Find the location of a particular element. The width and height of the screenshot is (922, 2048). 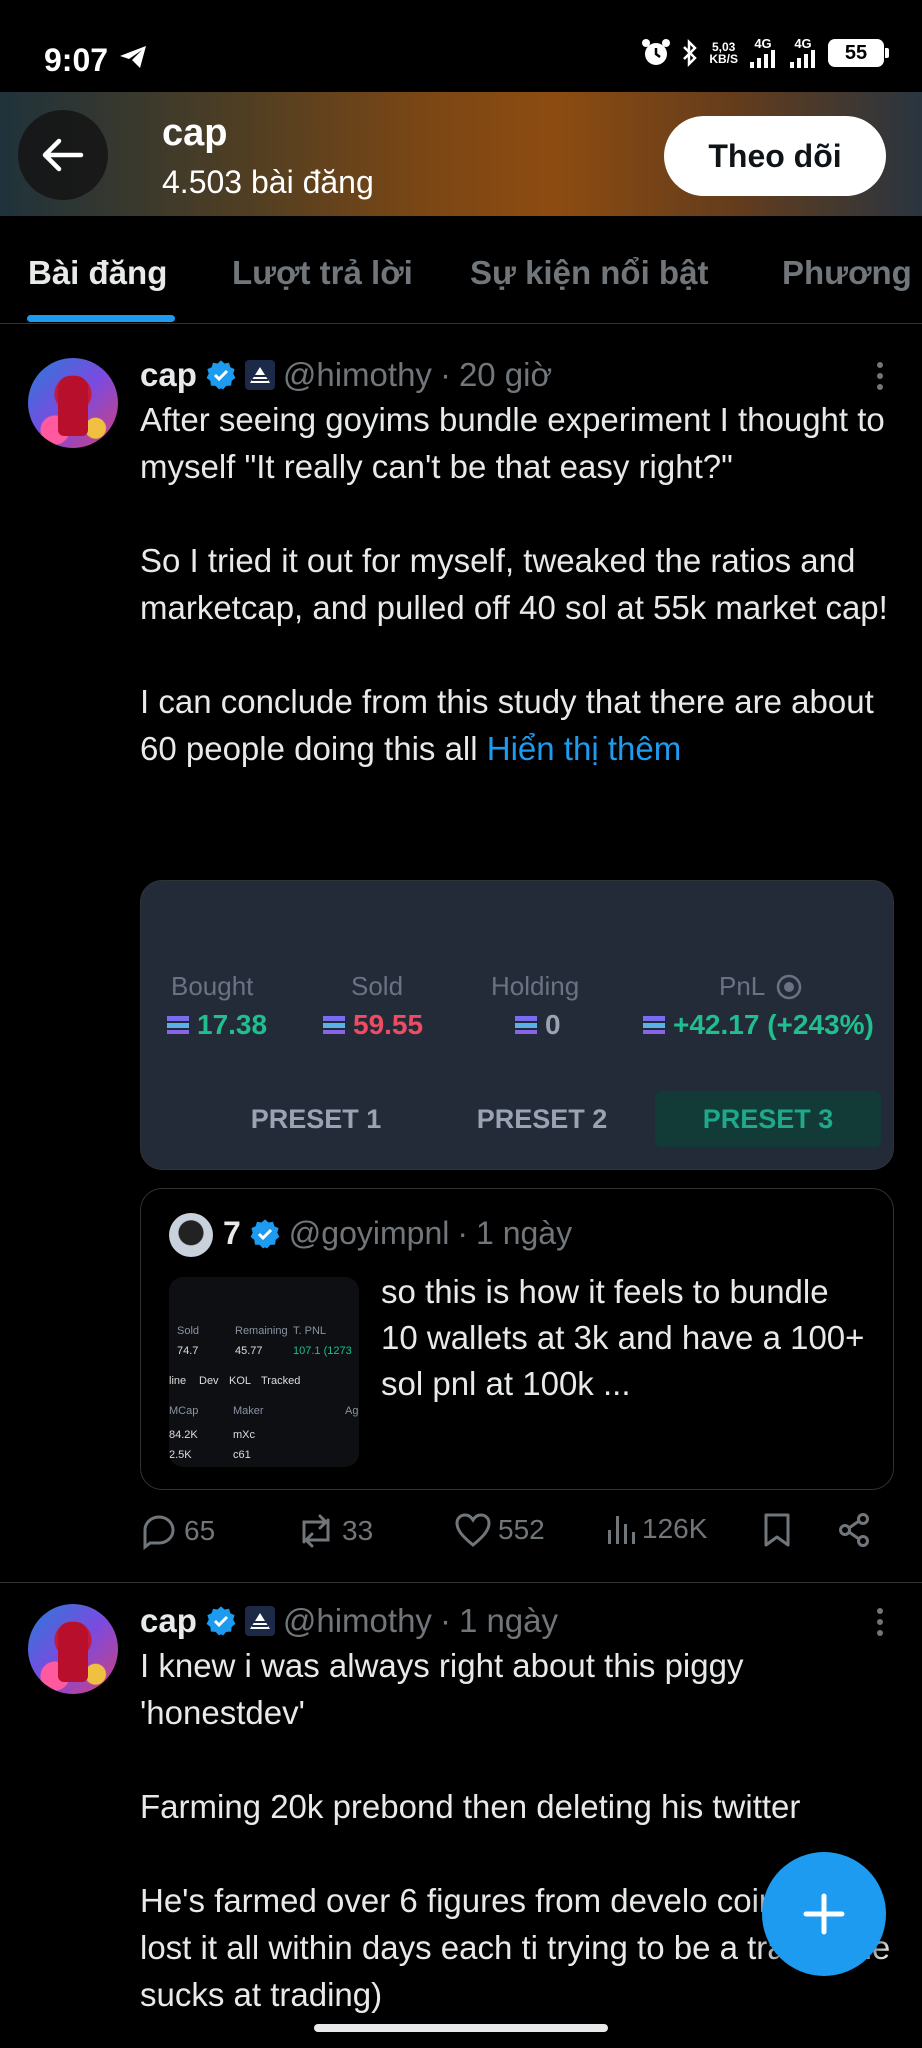

telegram-send-icon is located at coordinates (133, 57).